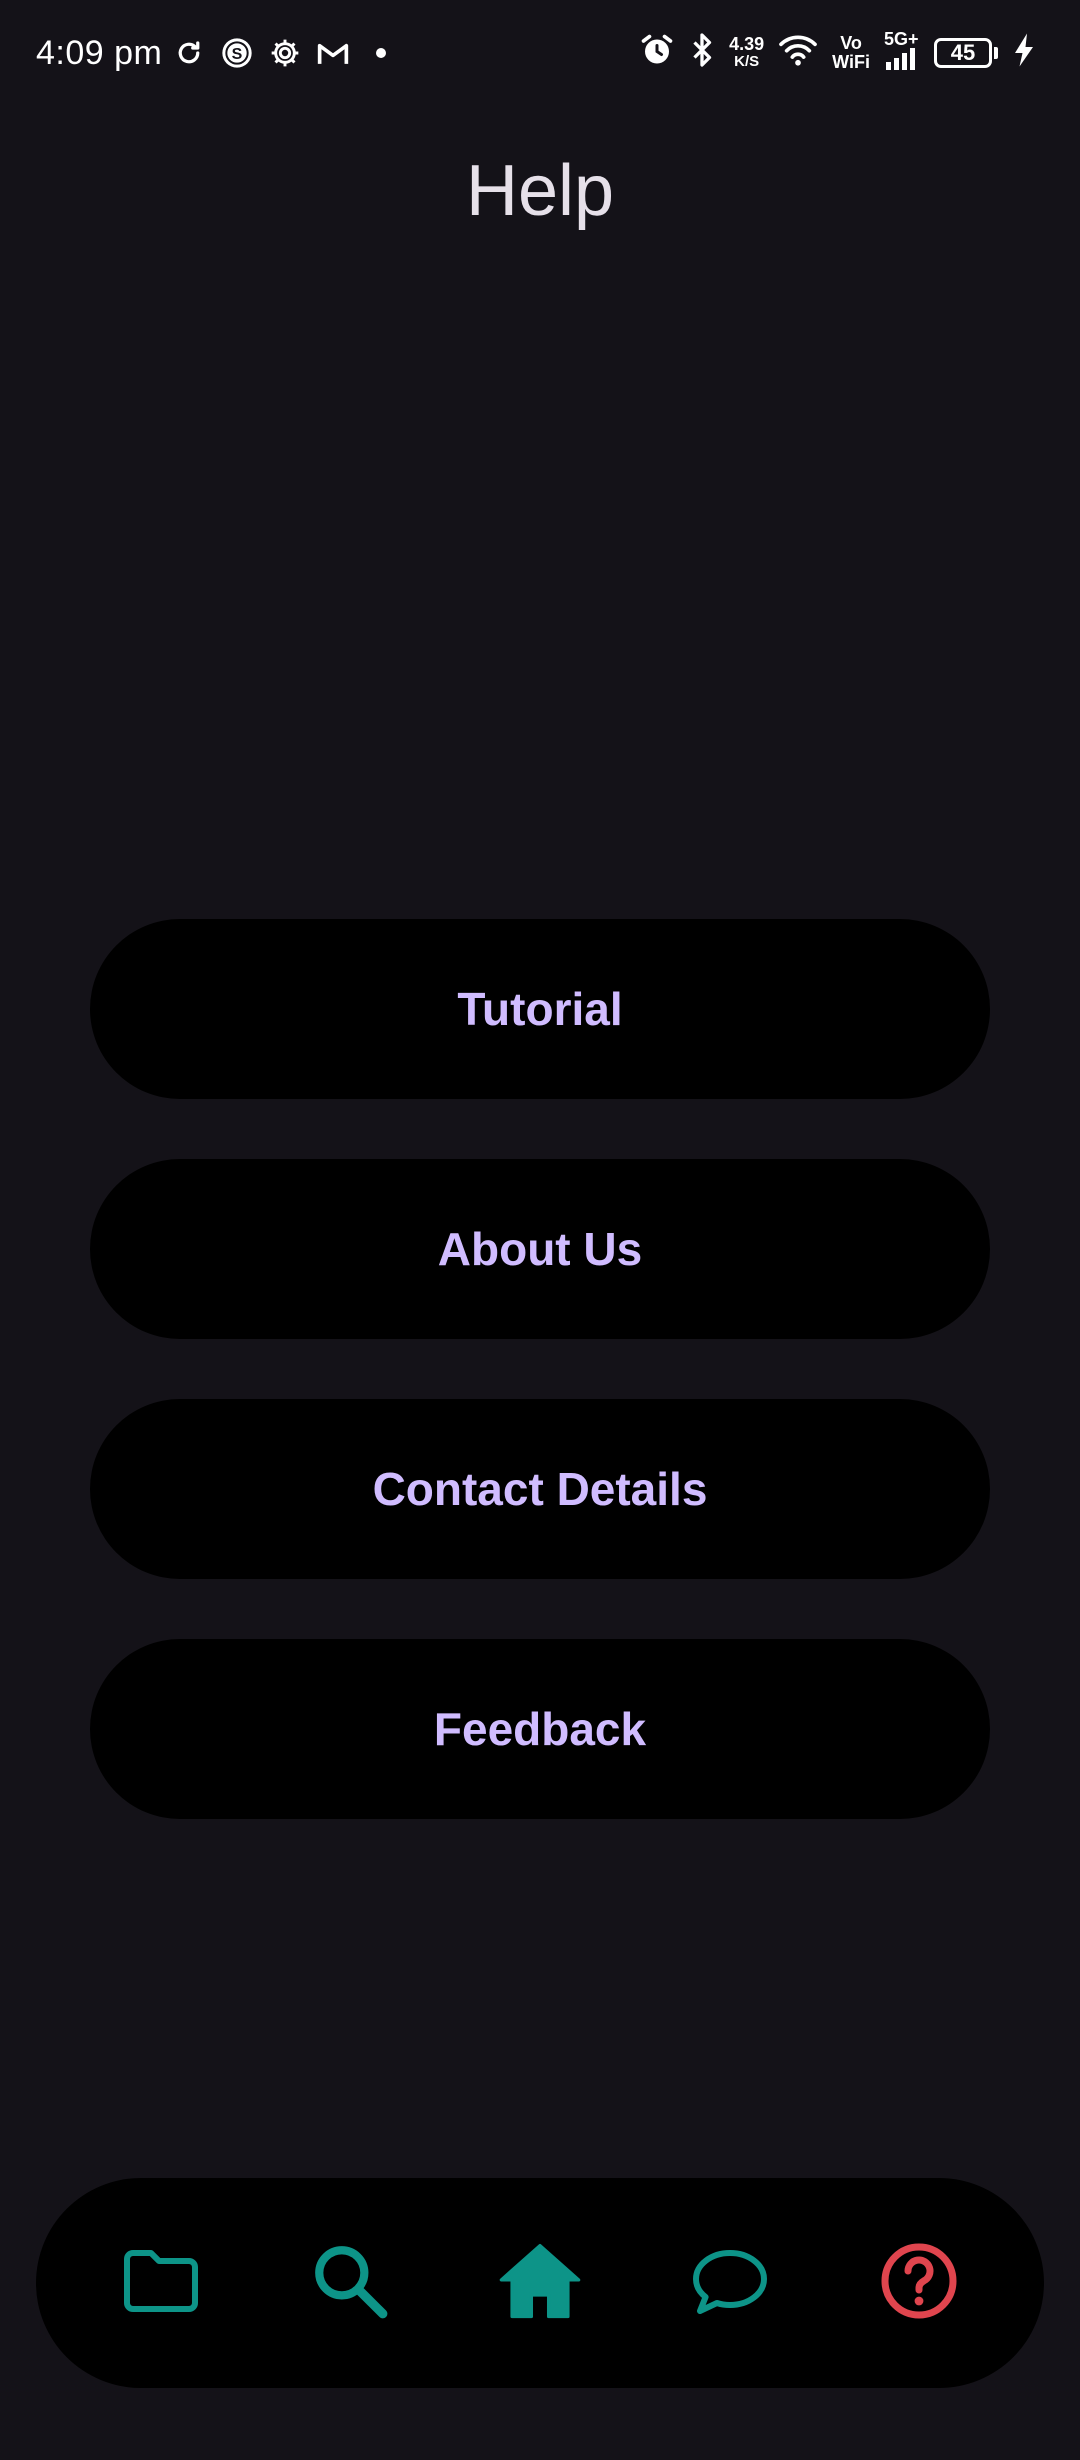 The height and width of the screenshot is (2460, 1080). I want to click on nav-chat, so click(730, 2283).